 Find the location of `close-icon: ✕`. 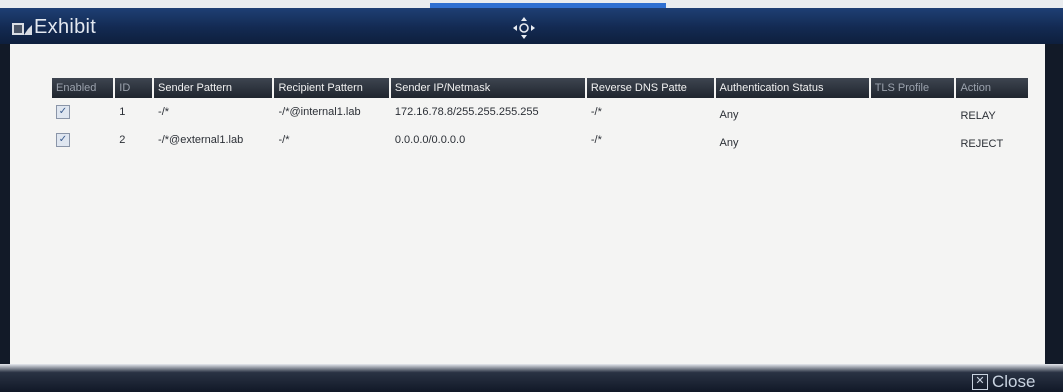

close-icon: ✕ is located at coordinates (980, 381).